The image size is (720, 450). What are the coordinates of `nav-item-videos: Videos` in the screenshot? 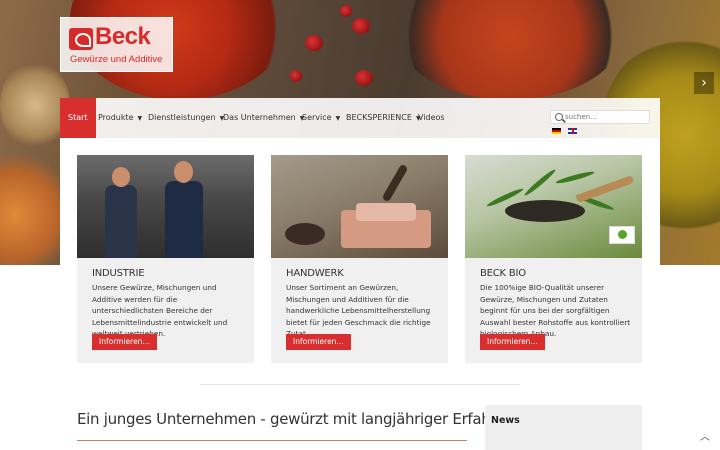 It's located at (431, 118).